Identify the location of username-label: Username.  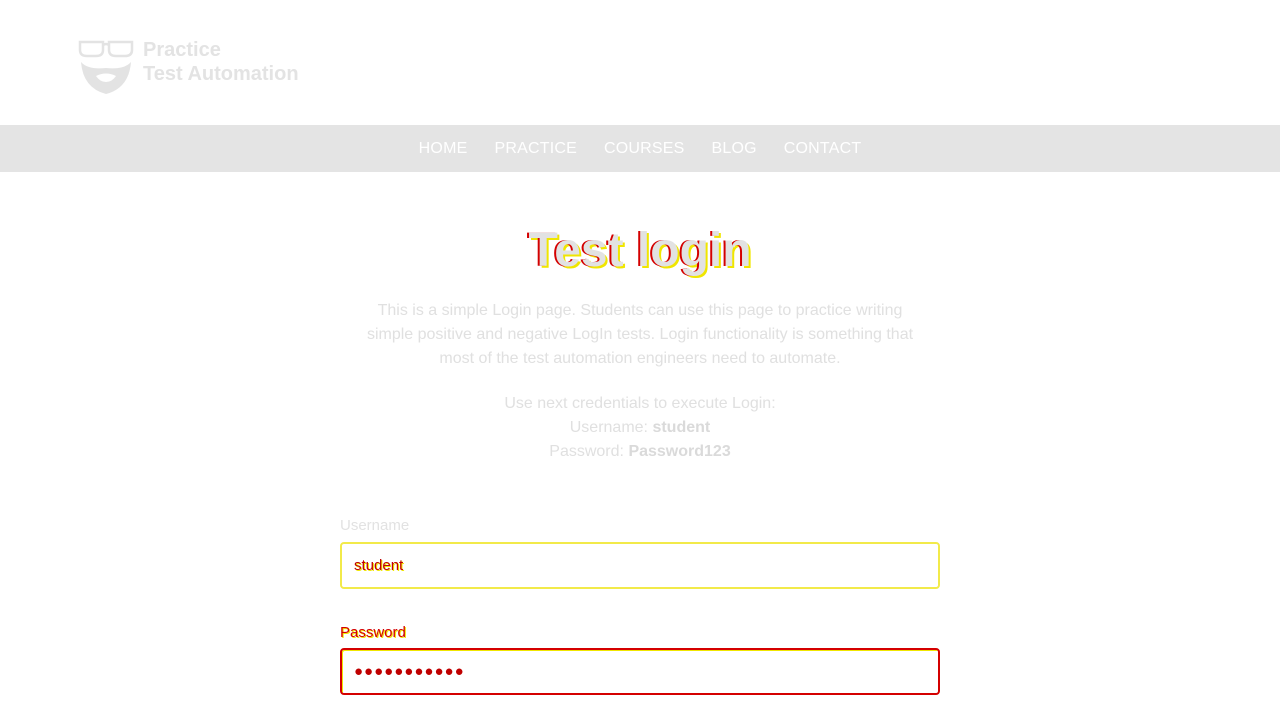
(375, 525).